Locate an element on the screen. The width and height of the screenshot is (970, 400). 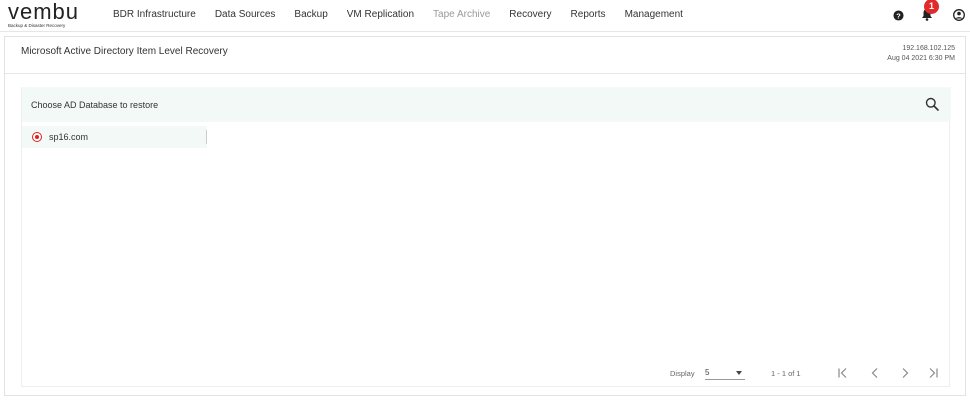
nav-data-sources: Data Sources is located at coordinates (245, 14).